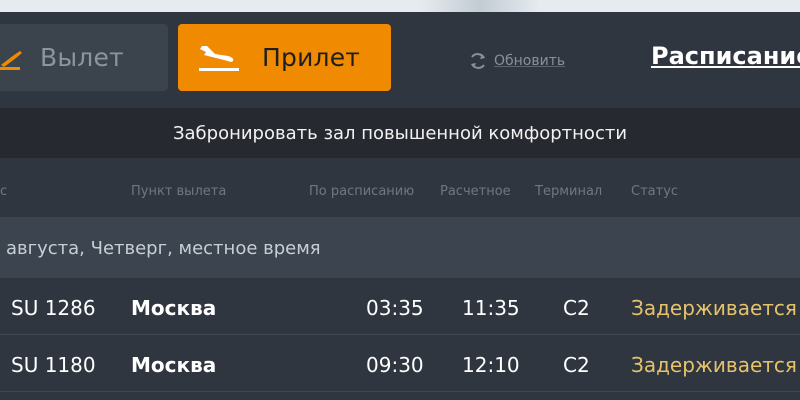 This screenshot has height=400, width=800. Describe the element at coordinates (530, 61) in the screenshot. I see `refresh-label: Обновить` at that location.